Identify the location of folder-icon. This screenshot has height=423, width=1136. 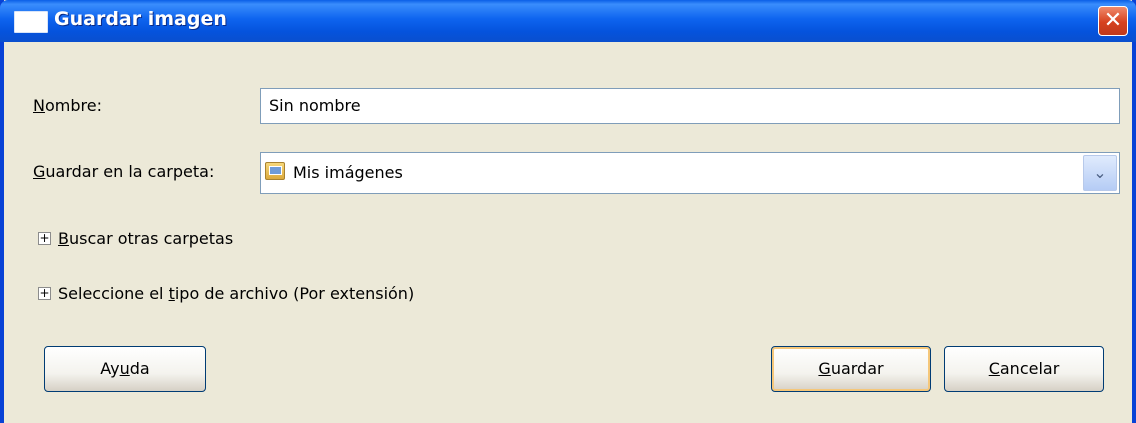
(275, 171).